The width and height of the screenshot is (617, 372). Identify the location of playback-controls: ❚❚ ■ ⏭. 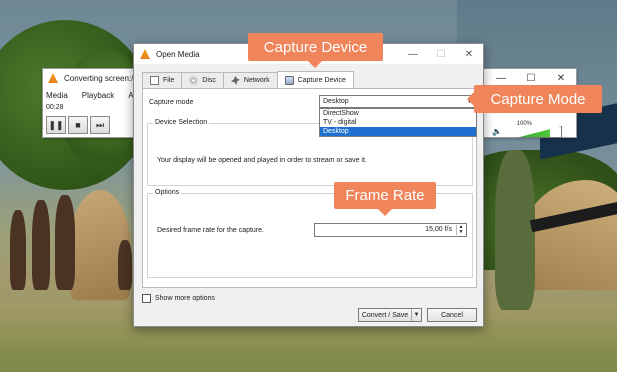
(78, 125).